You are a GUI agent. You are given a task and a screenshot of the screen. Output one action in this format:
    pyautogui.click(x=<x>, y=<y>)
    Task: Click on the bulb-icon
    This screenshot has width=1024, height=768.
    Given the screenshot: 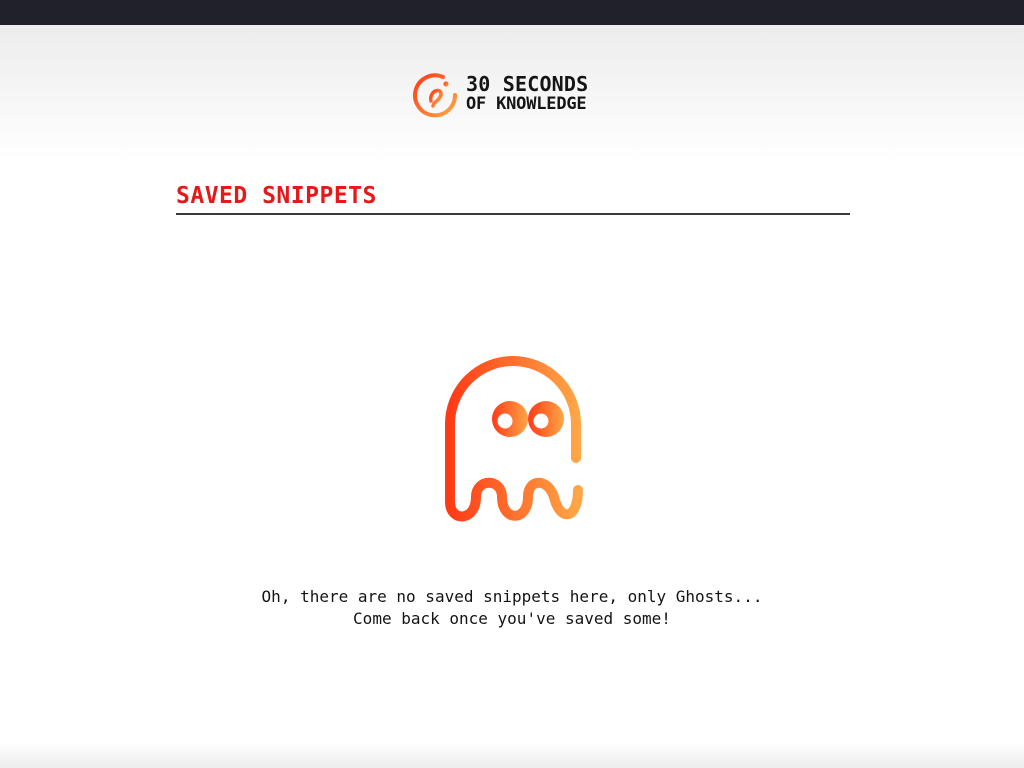 What is the action you would take?
    pyautogui.click(x=435, y=95)
    